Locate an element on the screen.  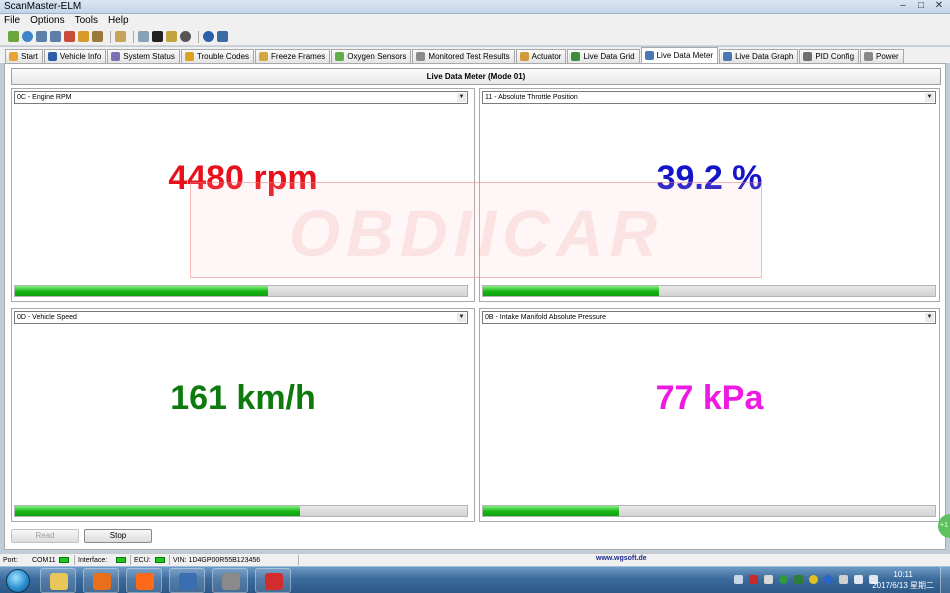
globe-icon is located at coordinates (27, 36).